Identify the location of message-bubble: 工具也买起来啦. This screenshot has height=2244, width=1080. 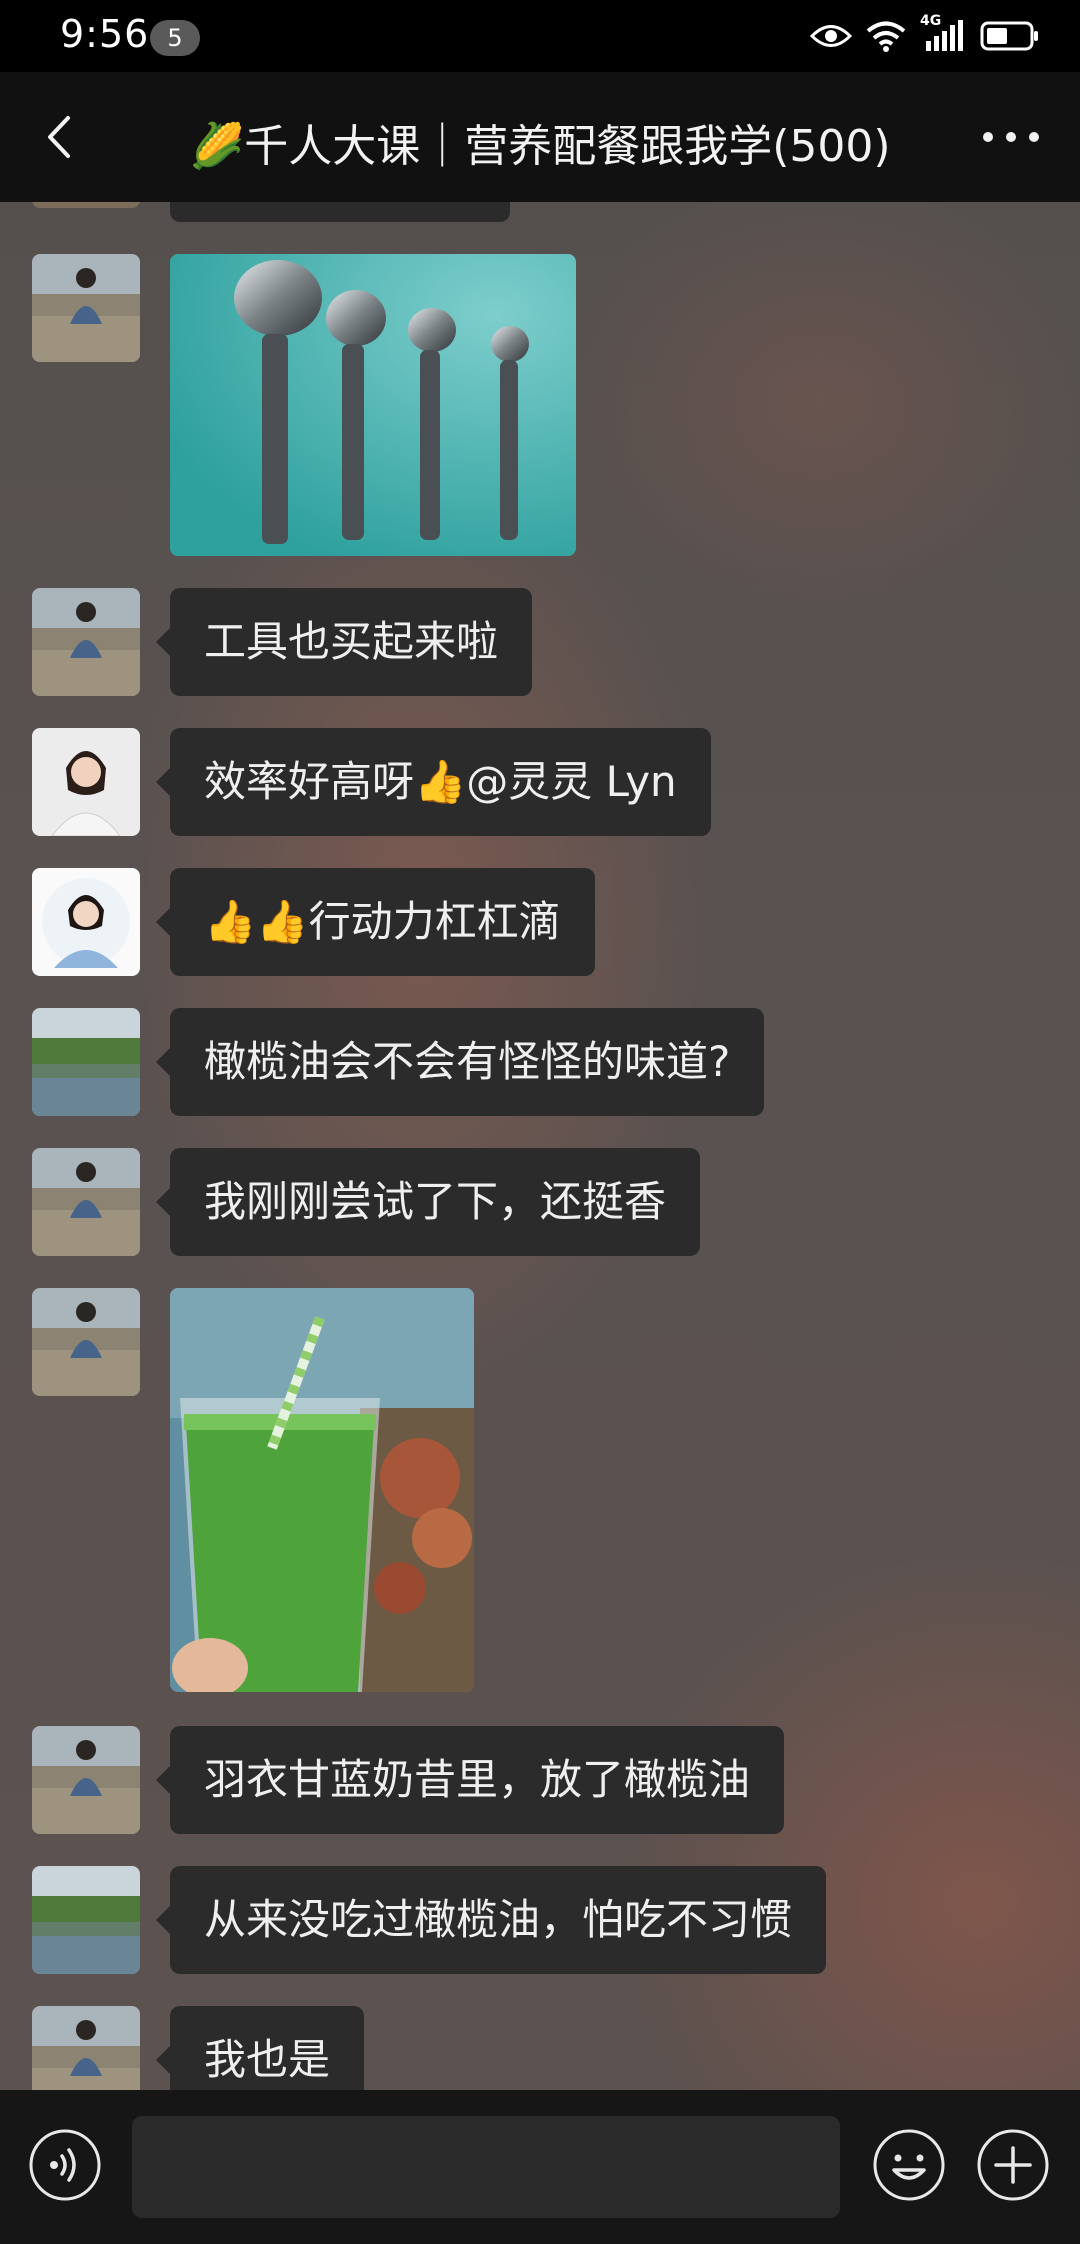
(351, 642).